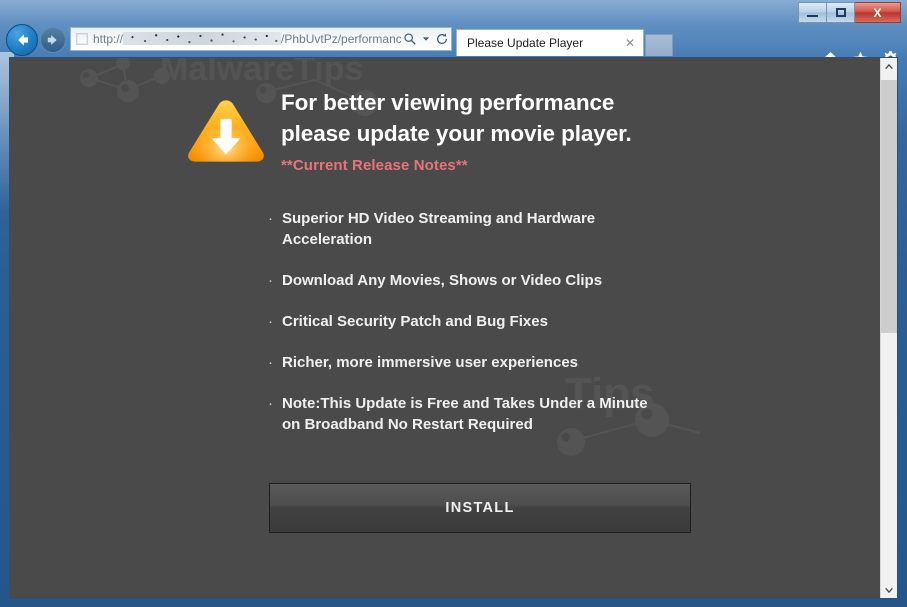 This screenshot has width=907, height=607. What do you see at coordinates (202, 38) in the screenshot?
I see `url-obscured-segment` at bounding box center [202, 38].